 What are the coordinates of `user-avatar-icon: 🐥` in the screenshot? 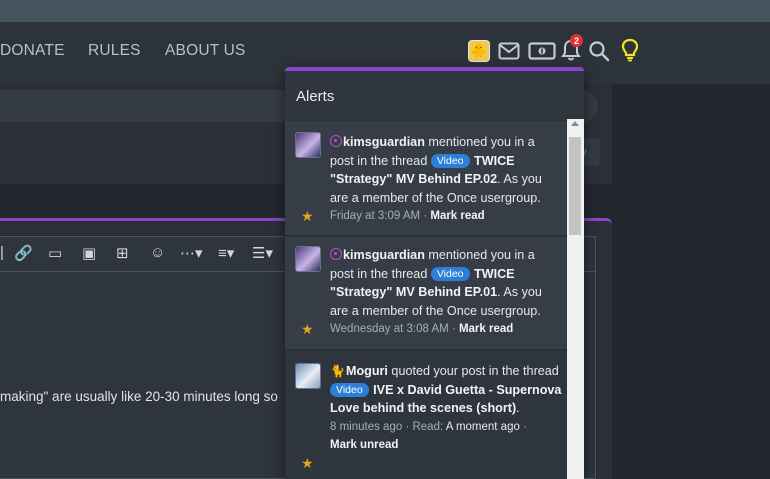 It's located at (479, 51).